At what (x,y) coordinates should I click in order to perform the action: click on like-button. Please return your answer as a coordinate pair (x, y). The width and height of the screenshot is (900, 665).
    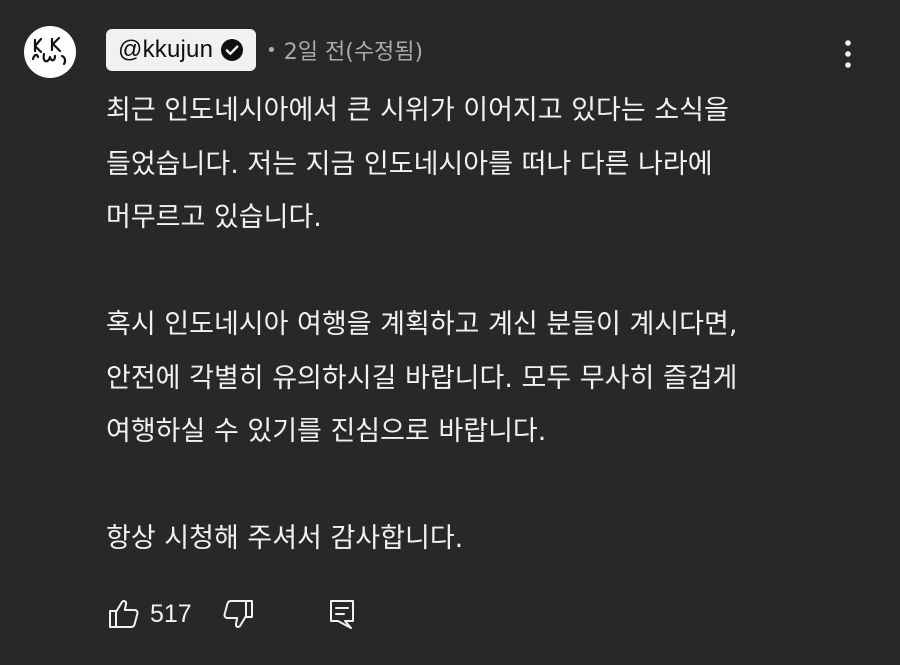
    Looking at the image, I should click on (124, 614).